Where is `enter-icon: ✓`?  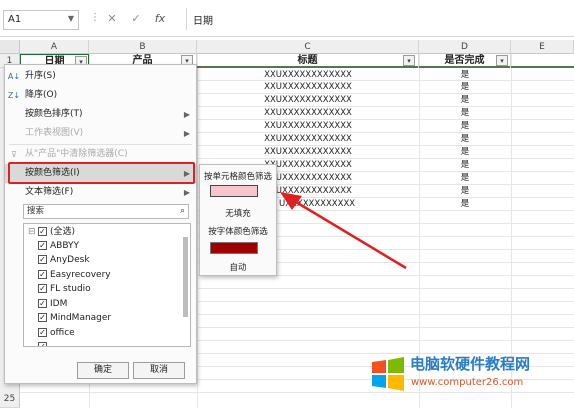 enter-icon: ✓ is located at coordinates (136, 19).